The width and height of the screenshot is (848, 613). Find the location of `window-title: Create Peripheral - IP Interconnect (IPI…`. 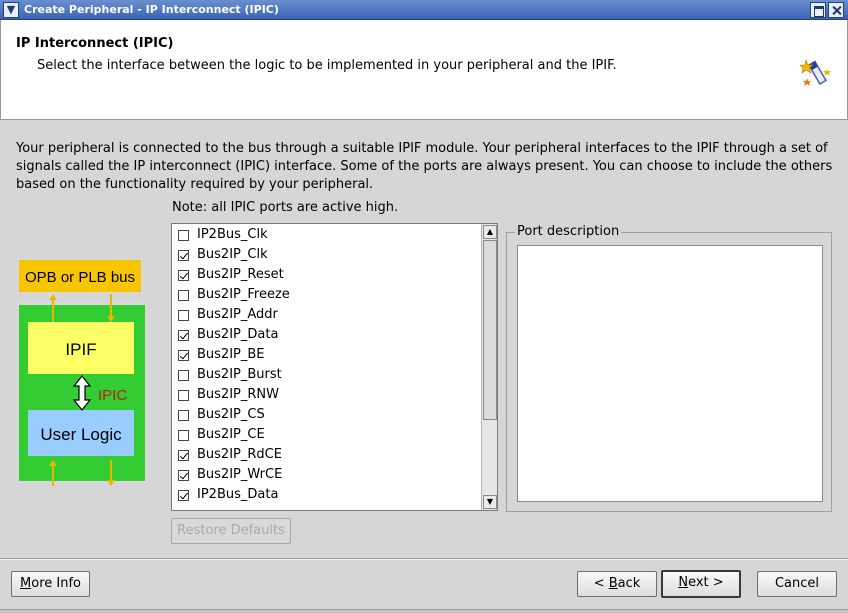

window-title: Create Peripheral - IP Interconnect (IPI… is located at coordinates (151, 9).